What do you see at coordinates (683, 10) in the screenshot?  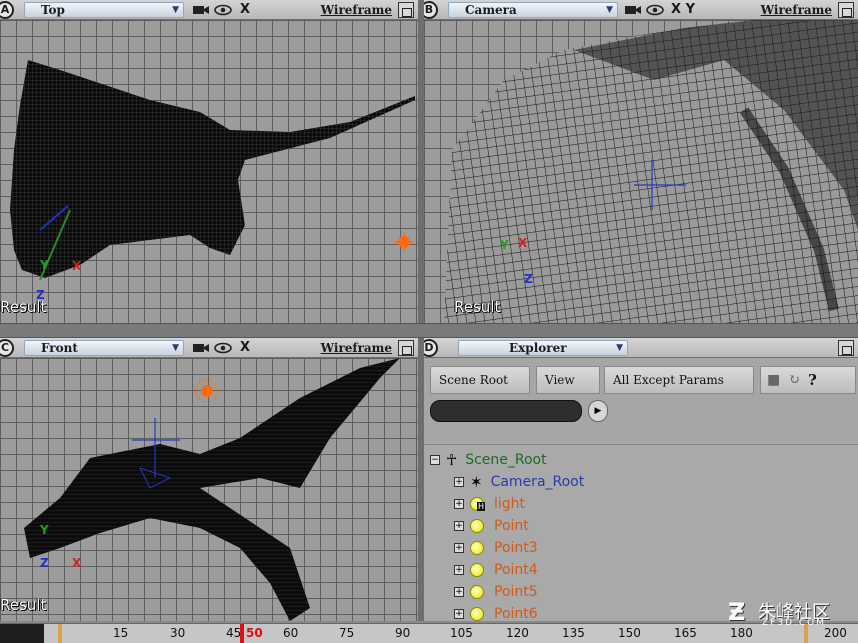 I see `xy-toggle: X Y` at bounding box center [683, 10].